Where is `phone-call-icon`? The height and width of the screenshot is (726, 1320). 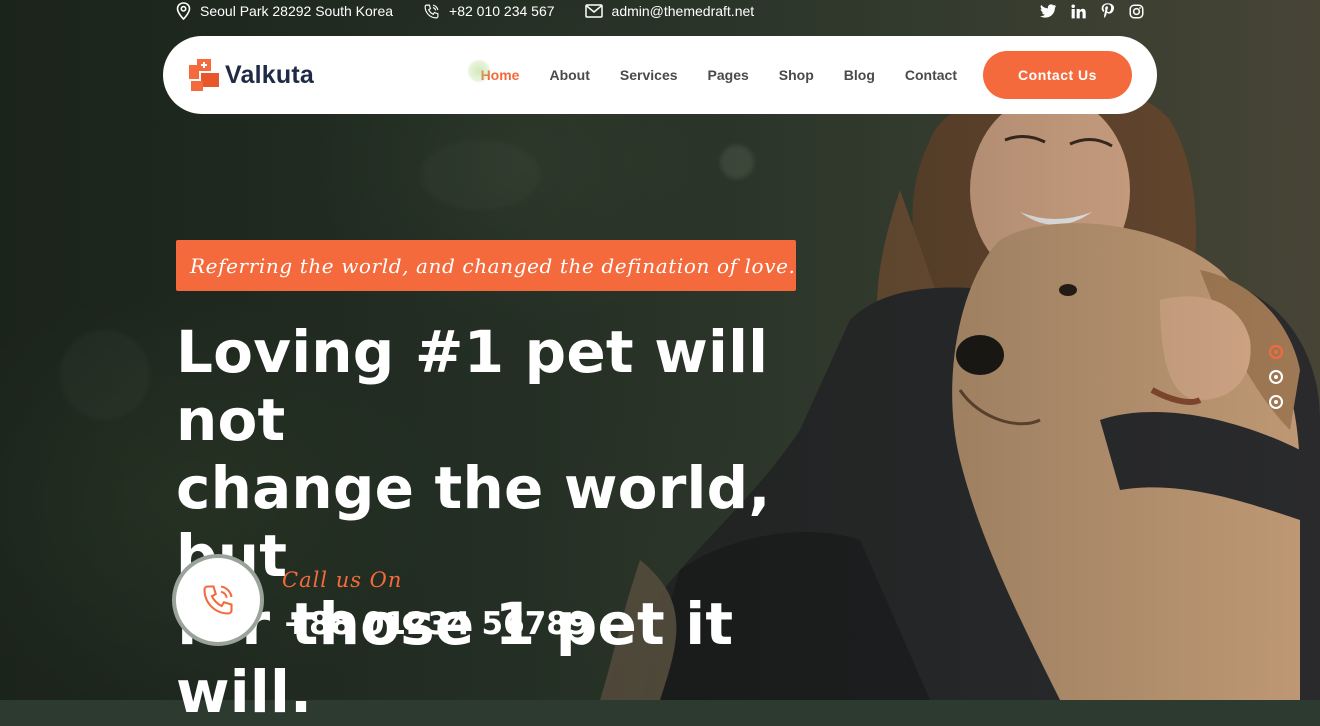 phone-call-icon is located at coordinates (218, 600).